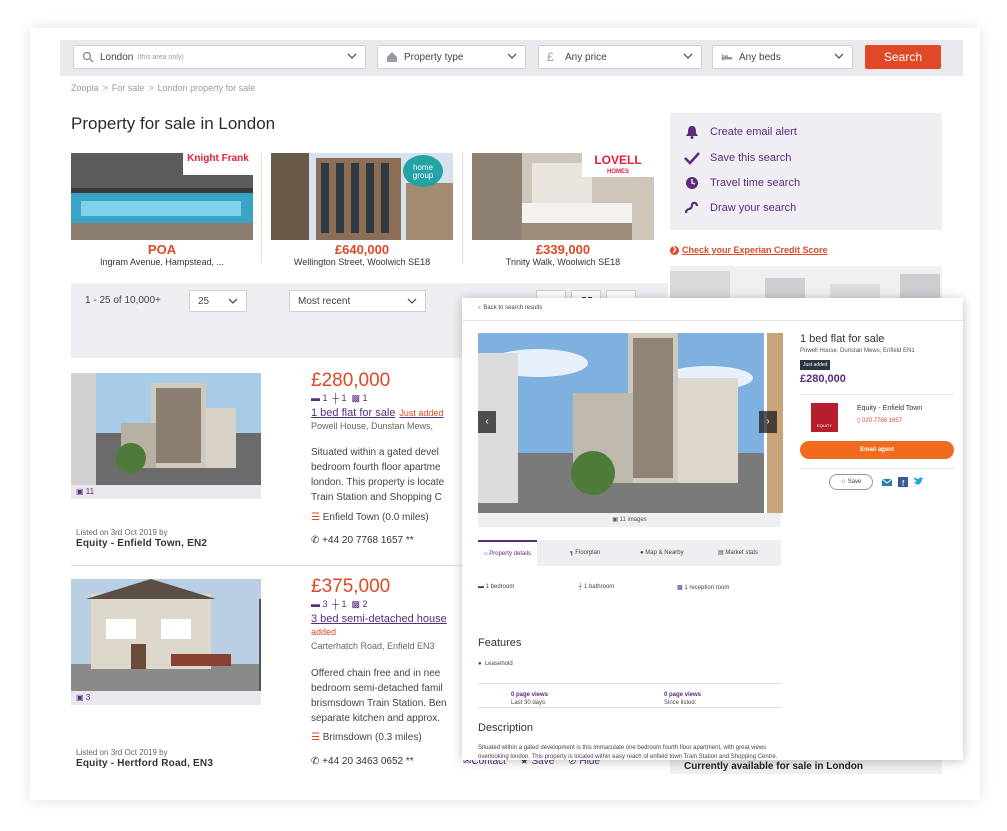 Image resolution: width=1007 pixels, height=831 pixels. I want to click on breadcrumb-current: London property for sale, so click(206, 88).